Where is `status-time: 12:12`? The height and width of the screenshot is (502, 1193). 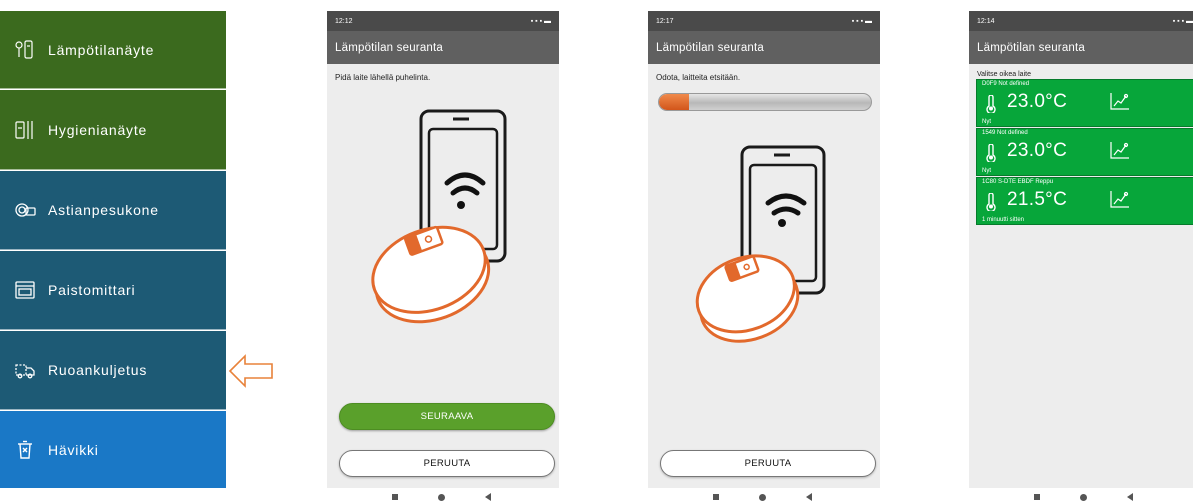 status-time: 12:12 is located at coordinates (344, 21).